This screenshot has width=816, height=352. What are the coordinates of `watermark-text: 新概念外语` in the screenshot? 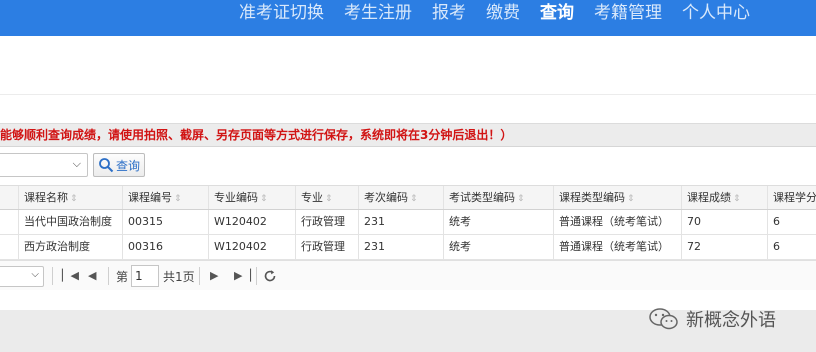 It's located at (731, 320).